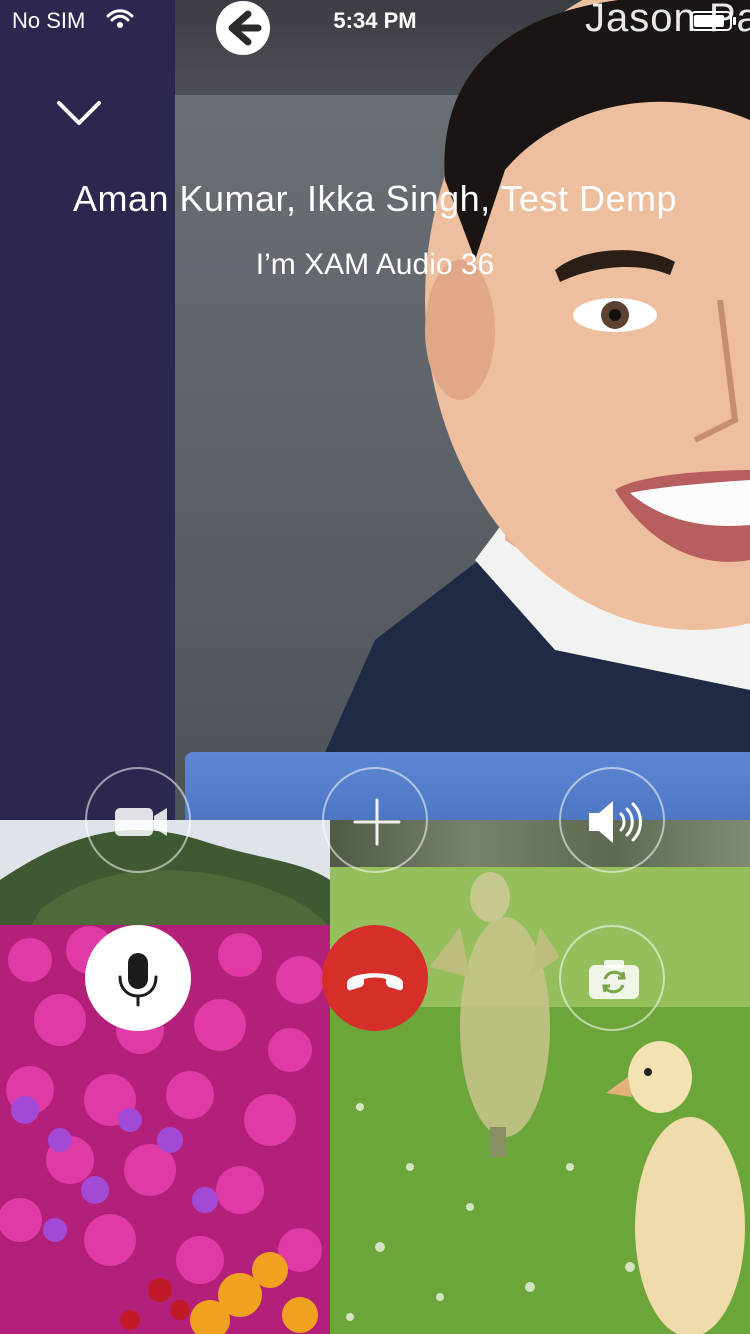 This screenshot has width=750, height=1334. I want to click on video-toggle-button, so click(138, 820).